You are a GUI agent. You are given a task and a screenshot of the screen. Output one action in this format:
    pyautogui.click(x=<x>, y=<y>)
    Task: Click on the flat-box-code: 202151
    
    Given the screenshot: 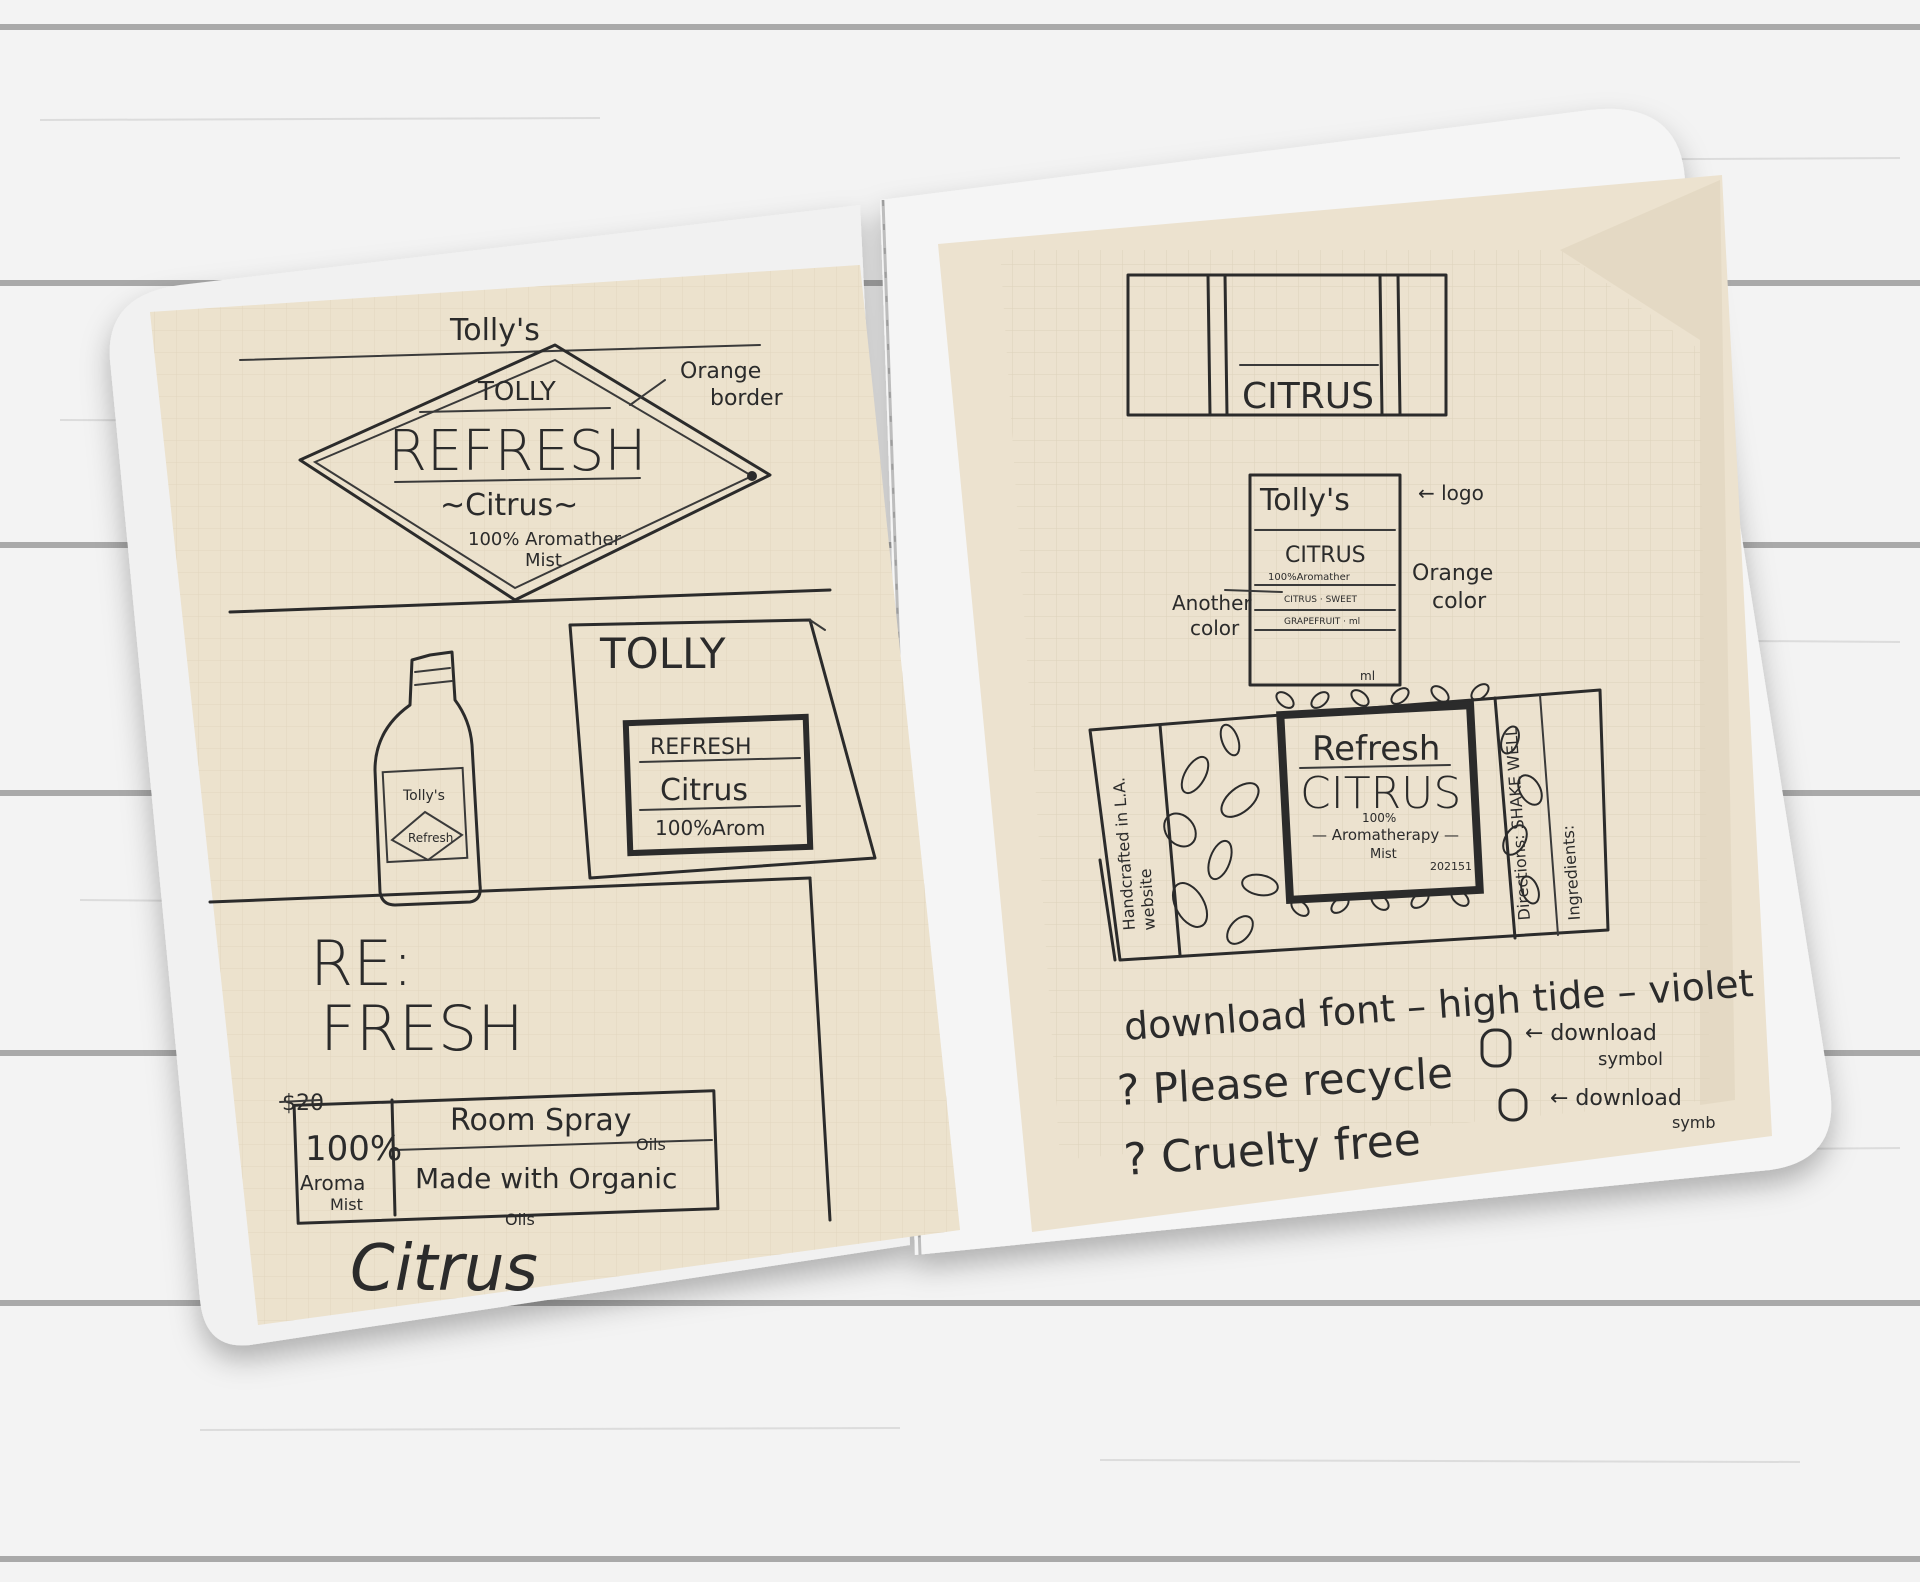 What is the action you would take?
    pyautogui.click(x=1451, y=866)
    